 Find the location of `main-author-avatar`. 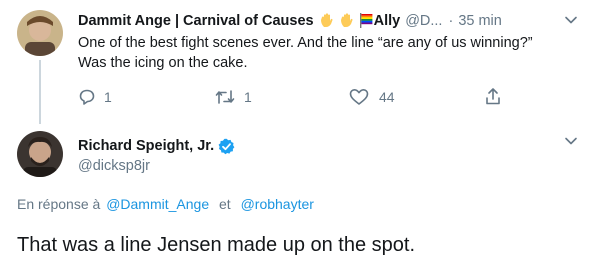

main-author-avatar is located at coordinates (40, 154).